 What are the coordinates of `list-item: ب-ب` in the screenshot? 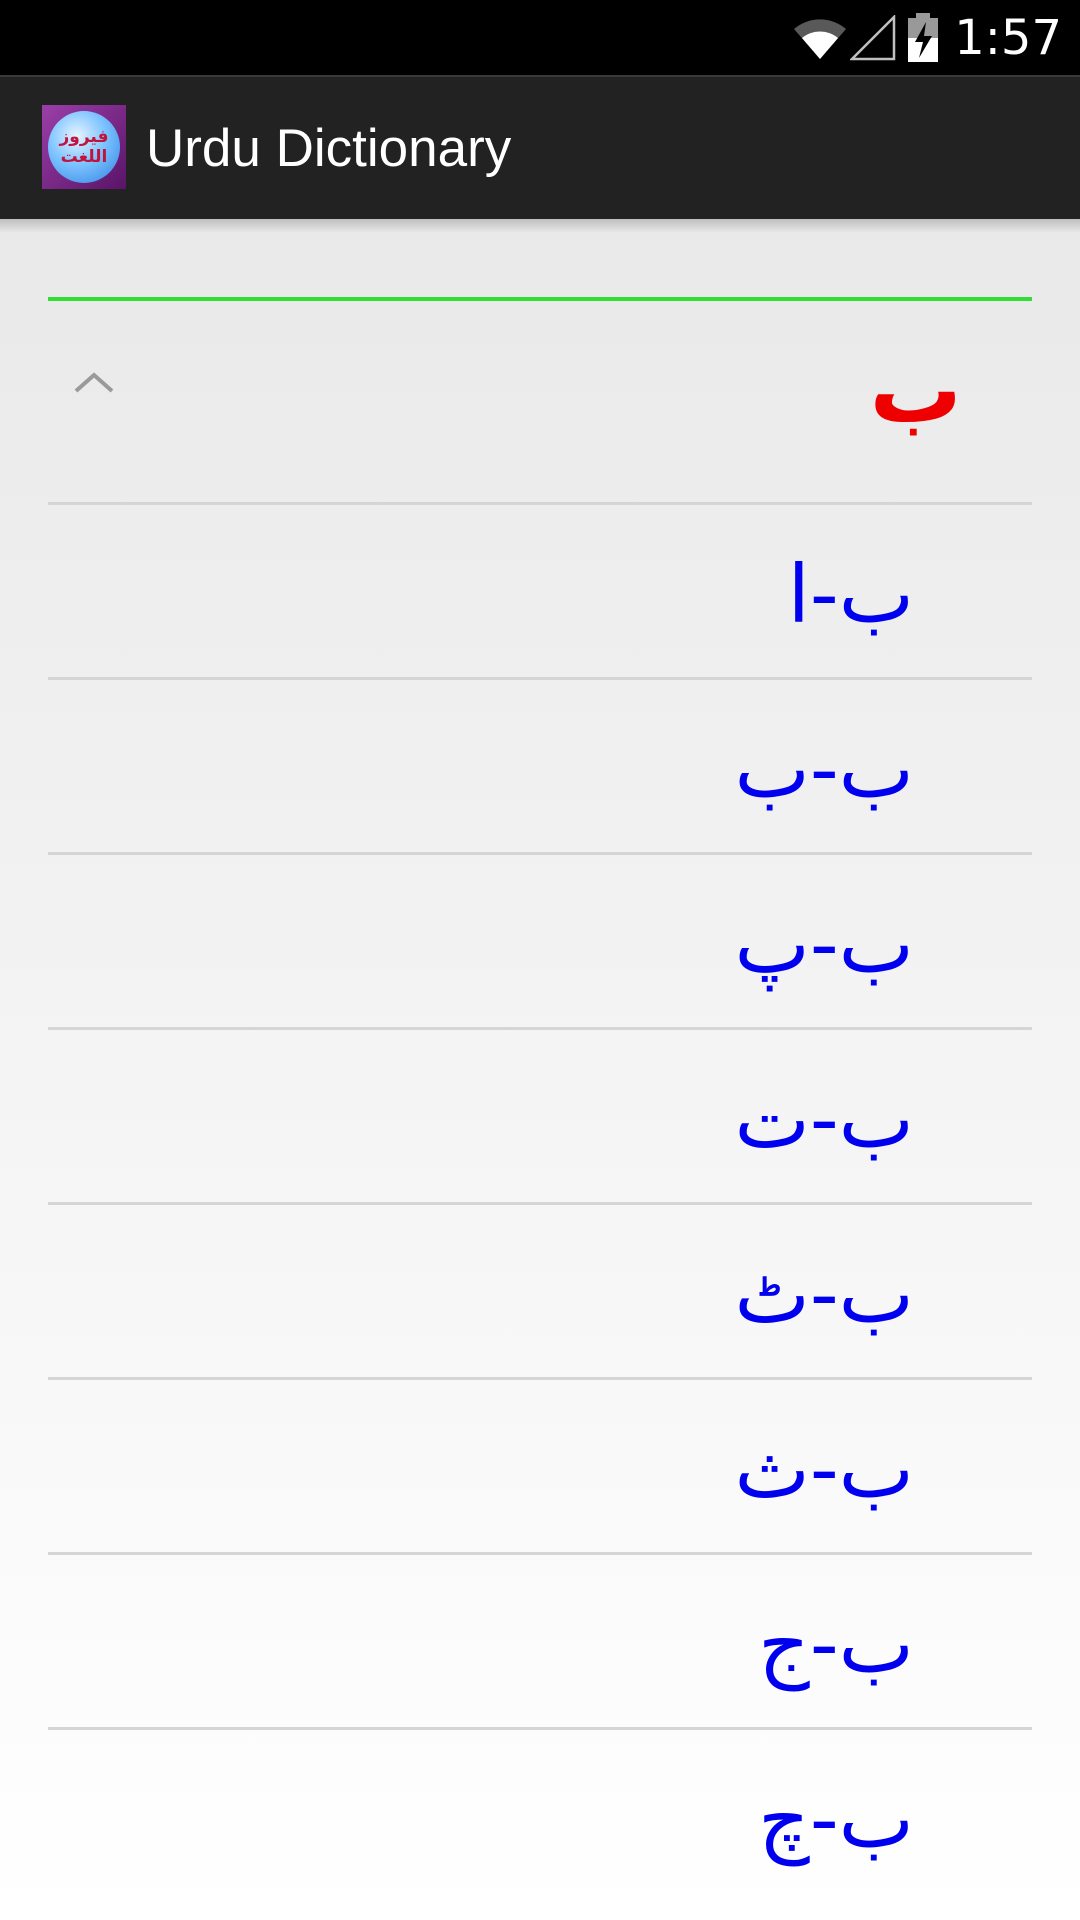 It's located at (540, 767).